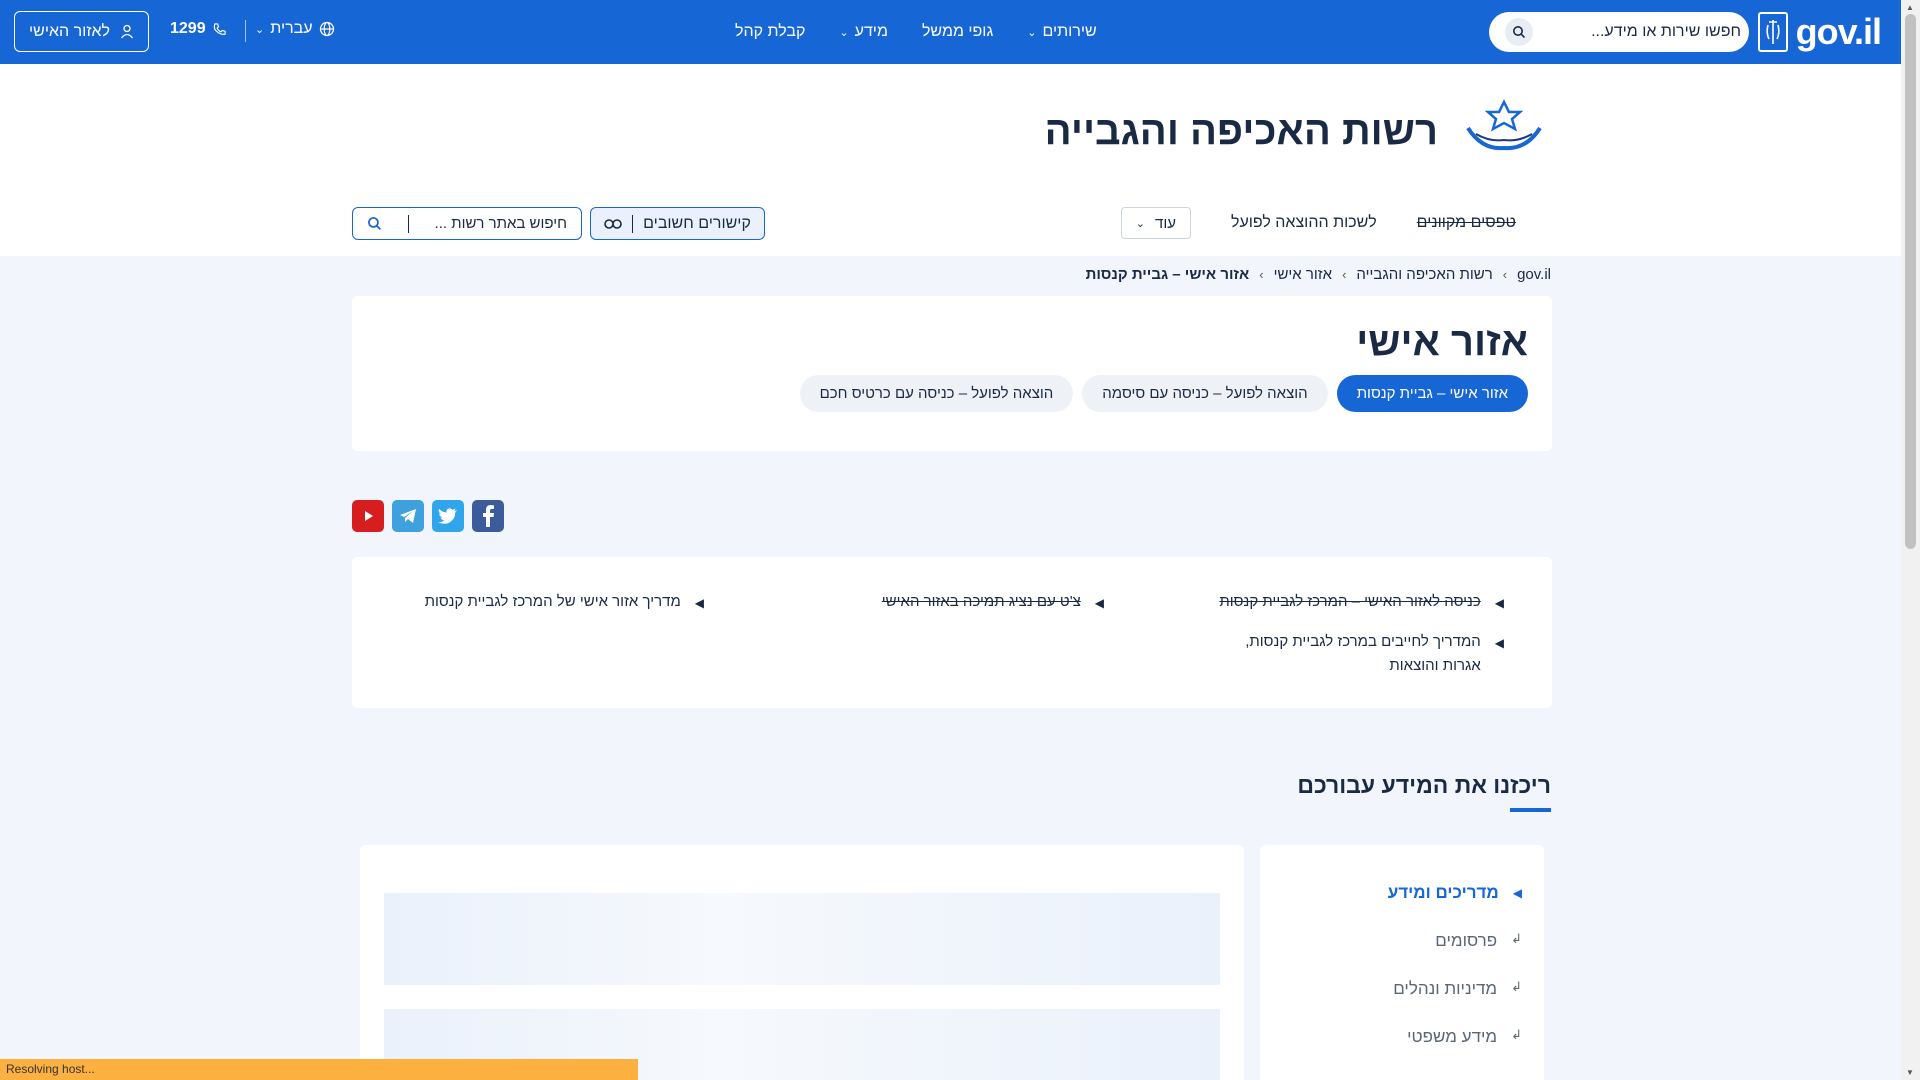  I want to click on breadcrumb-item: gov.il, so click(1534, 274).